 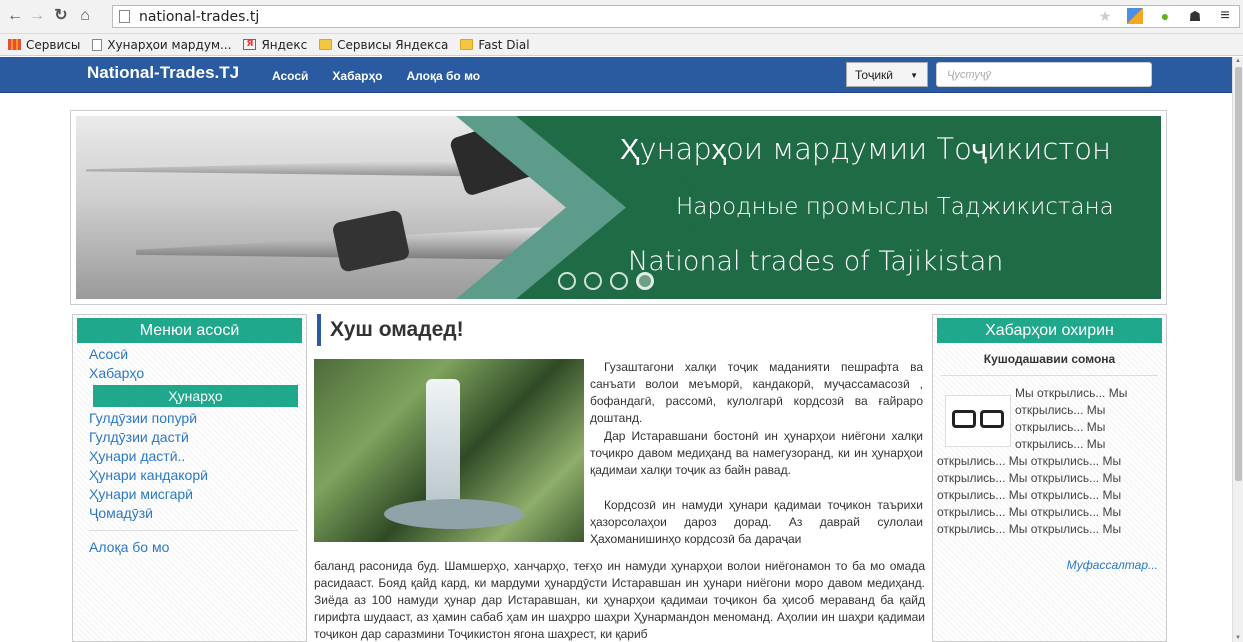 I want to click on address-bar: national-trades.tj, so click(x=676, y=16).